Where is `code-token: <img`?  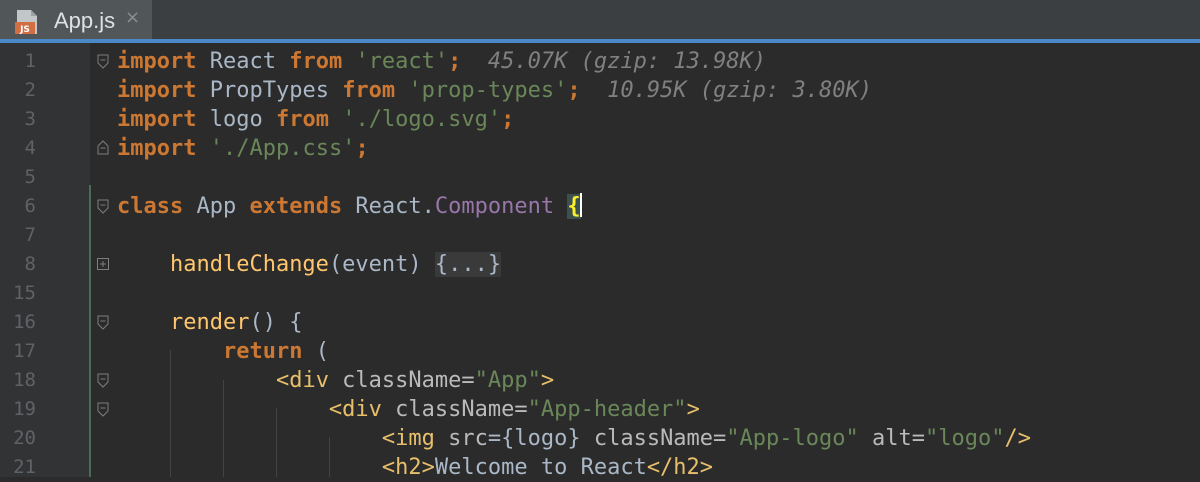 code-token: <img is located at coordinates (408, 438).